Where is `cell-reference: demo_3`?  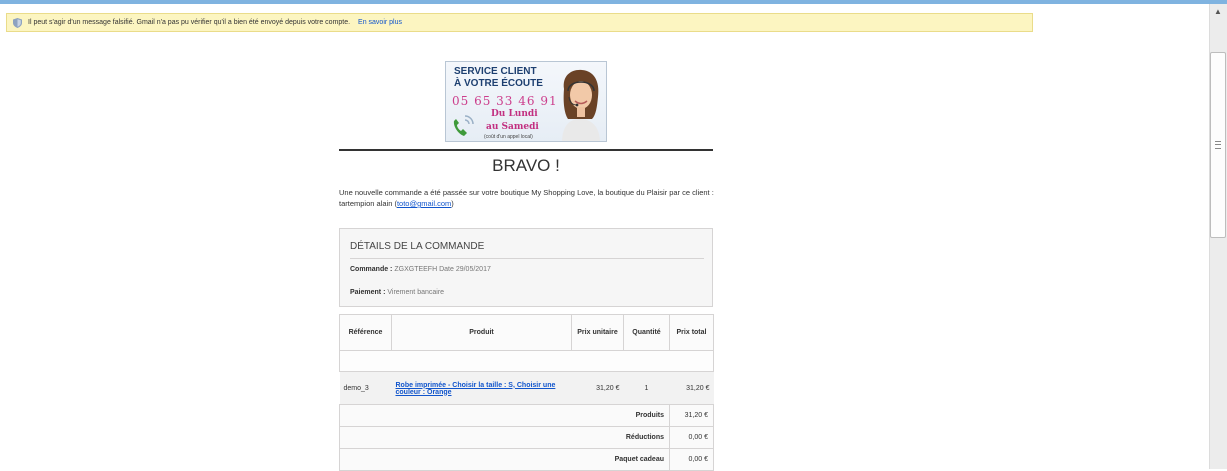
cell-reference: demo_3 is located at coordinates (365, 388).